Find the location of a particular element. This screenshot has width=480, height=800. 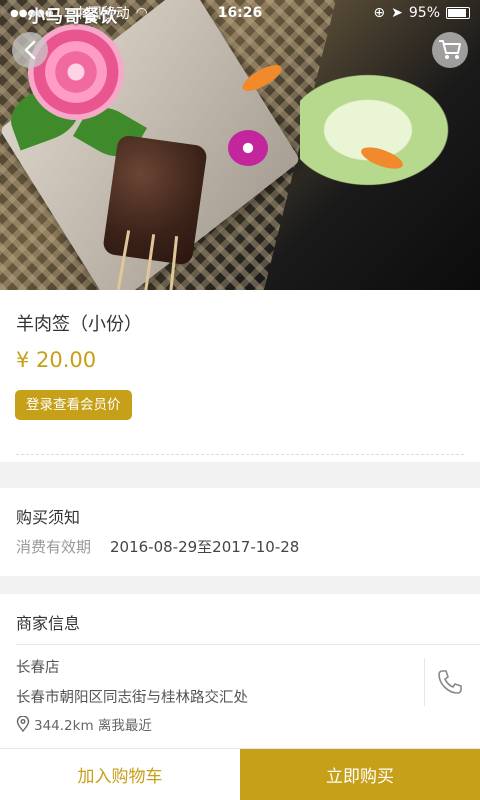

battery-icon is located at coordinates (458, 13).